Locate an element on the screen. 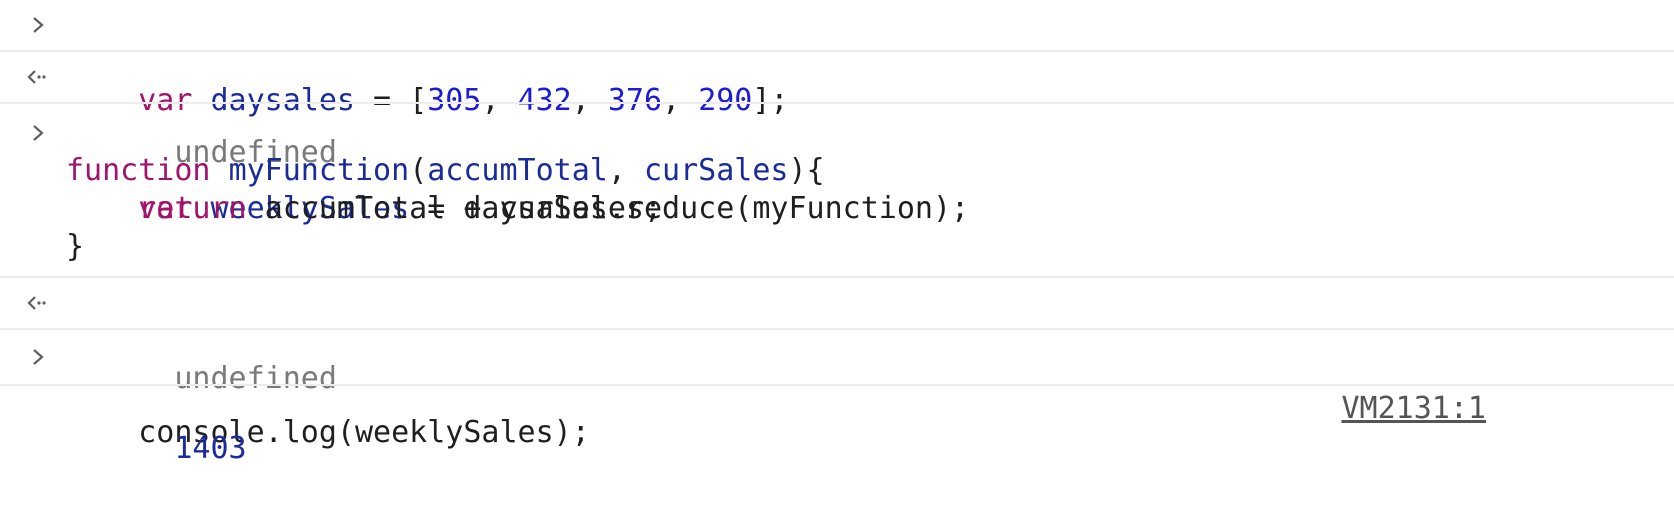 This screenshot has height=506, width=1674. code-token: ( is located at coordinates (418, 170).